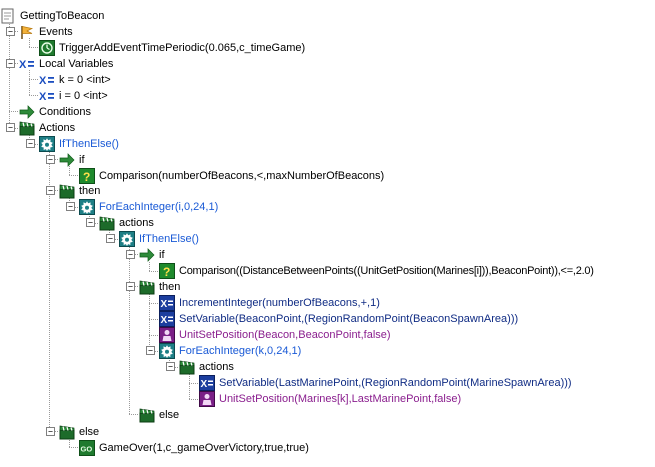  I want to click on tree-node-var-i: X i = 0 <int>, so click(126, 96).